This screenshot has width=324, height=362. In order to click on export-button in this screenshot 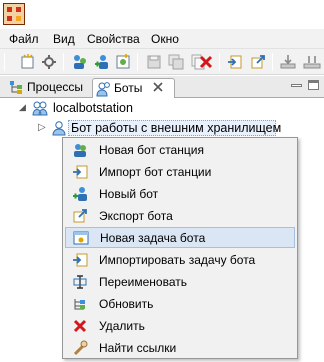, I will do `click(258, 62)`.